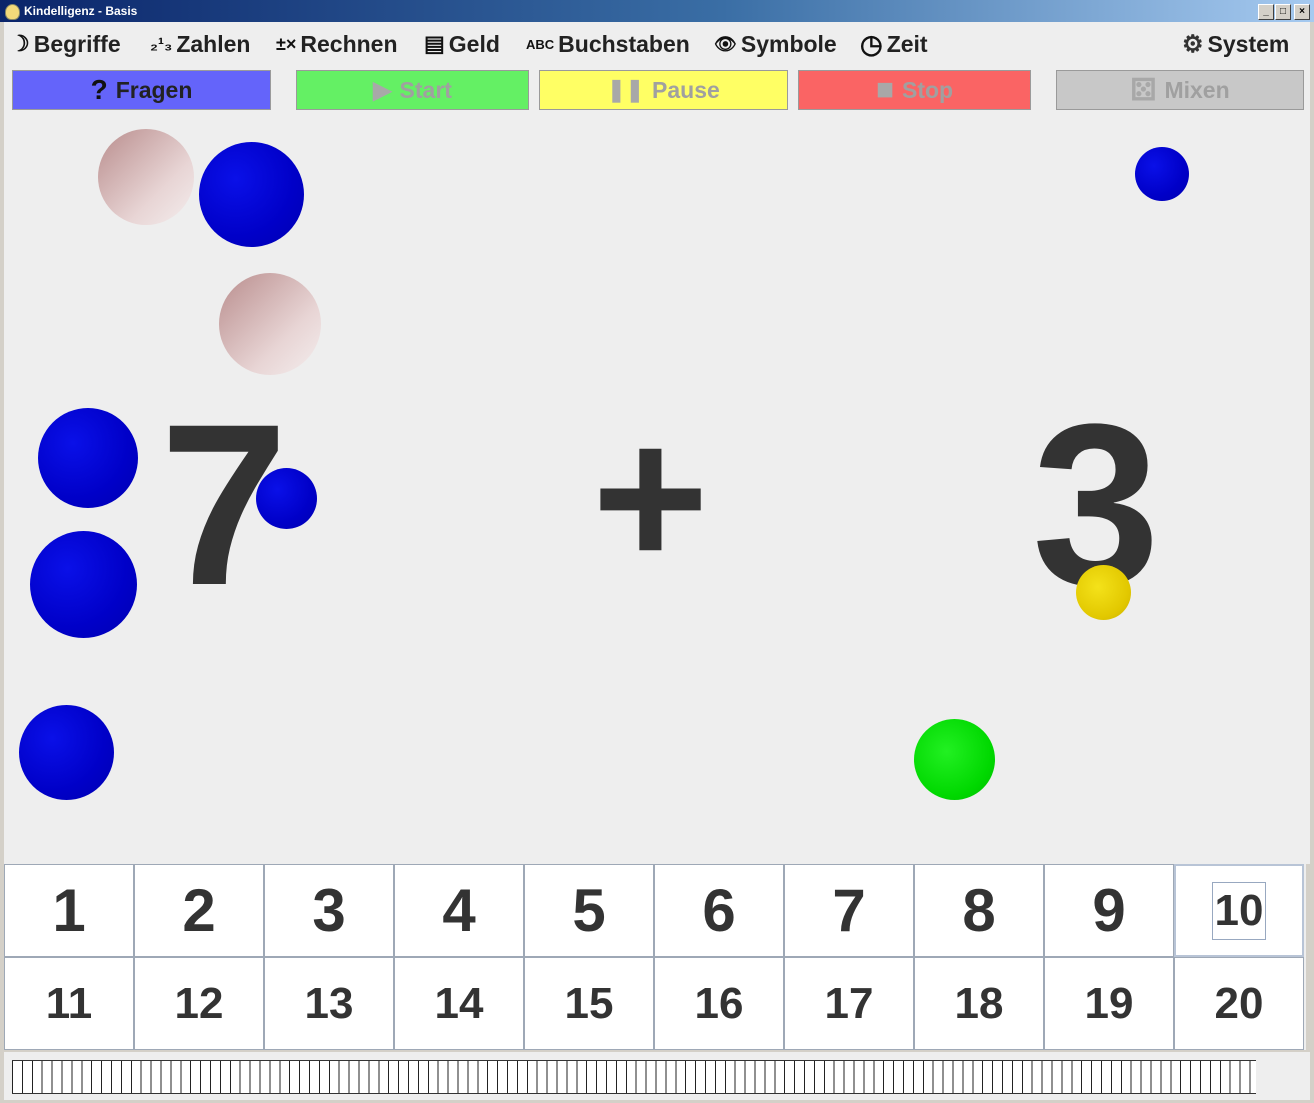 The width and height of the screenshot is (1314, 1103). What do you see at coordinates (686, 89) in the screenshot?
I see `pause-label: Pause` at bounding box center [686, 89].